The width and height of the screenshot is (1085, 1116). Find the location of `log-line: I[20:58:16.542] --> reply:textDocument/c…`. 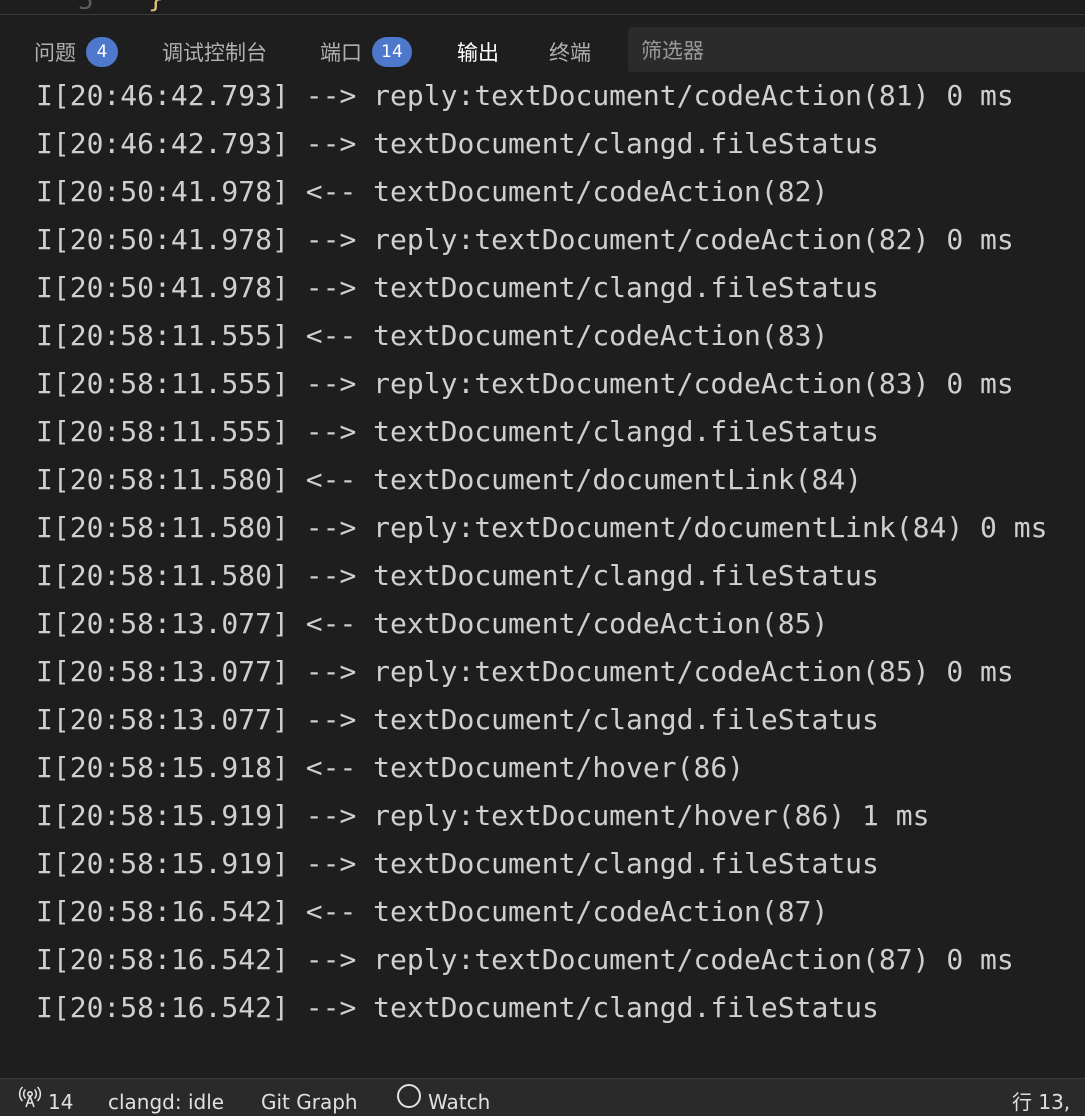

log-line: I[20:58:16.542] --> reply:textDocument/c… is located at coordinates (525, 959).